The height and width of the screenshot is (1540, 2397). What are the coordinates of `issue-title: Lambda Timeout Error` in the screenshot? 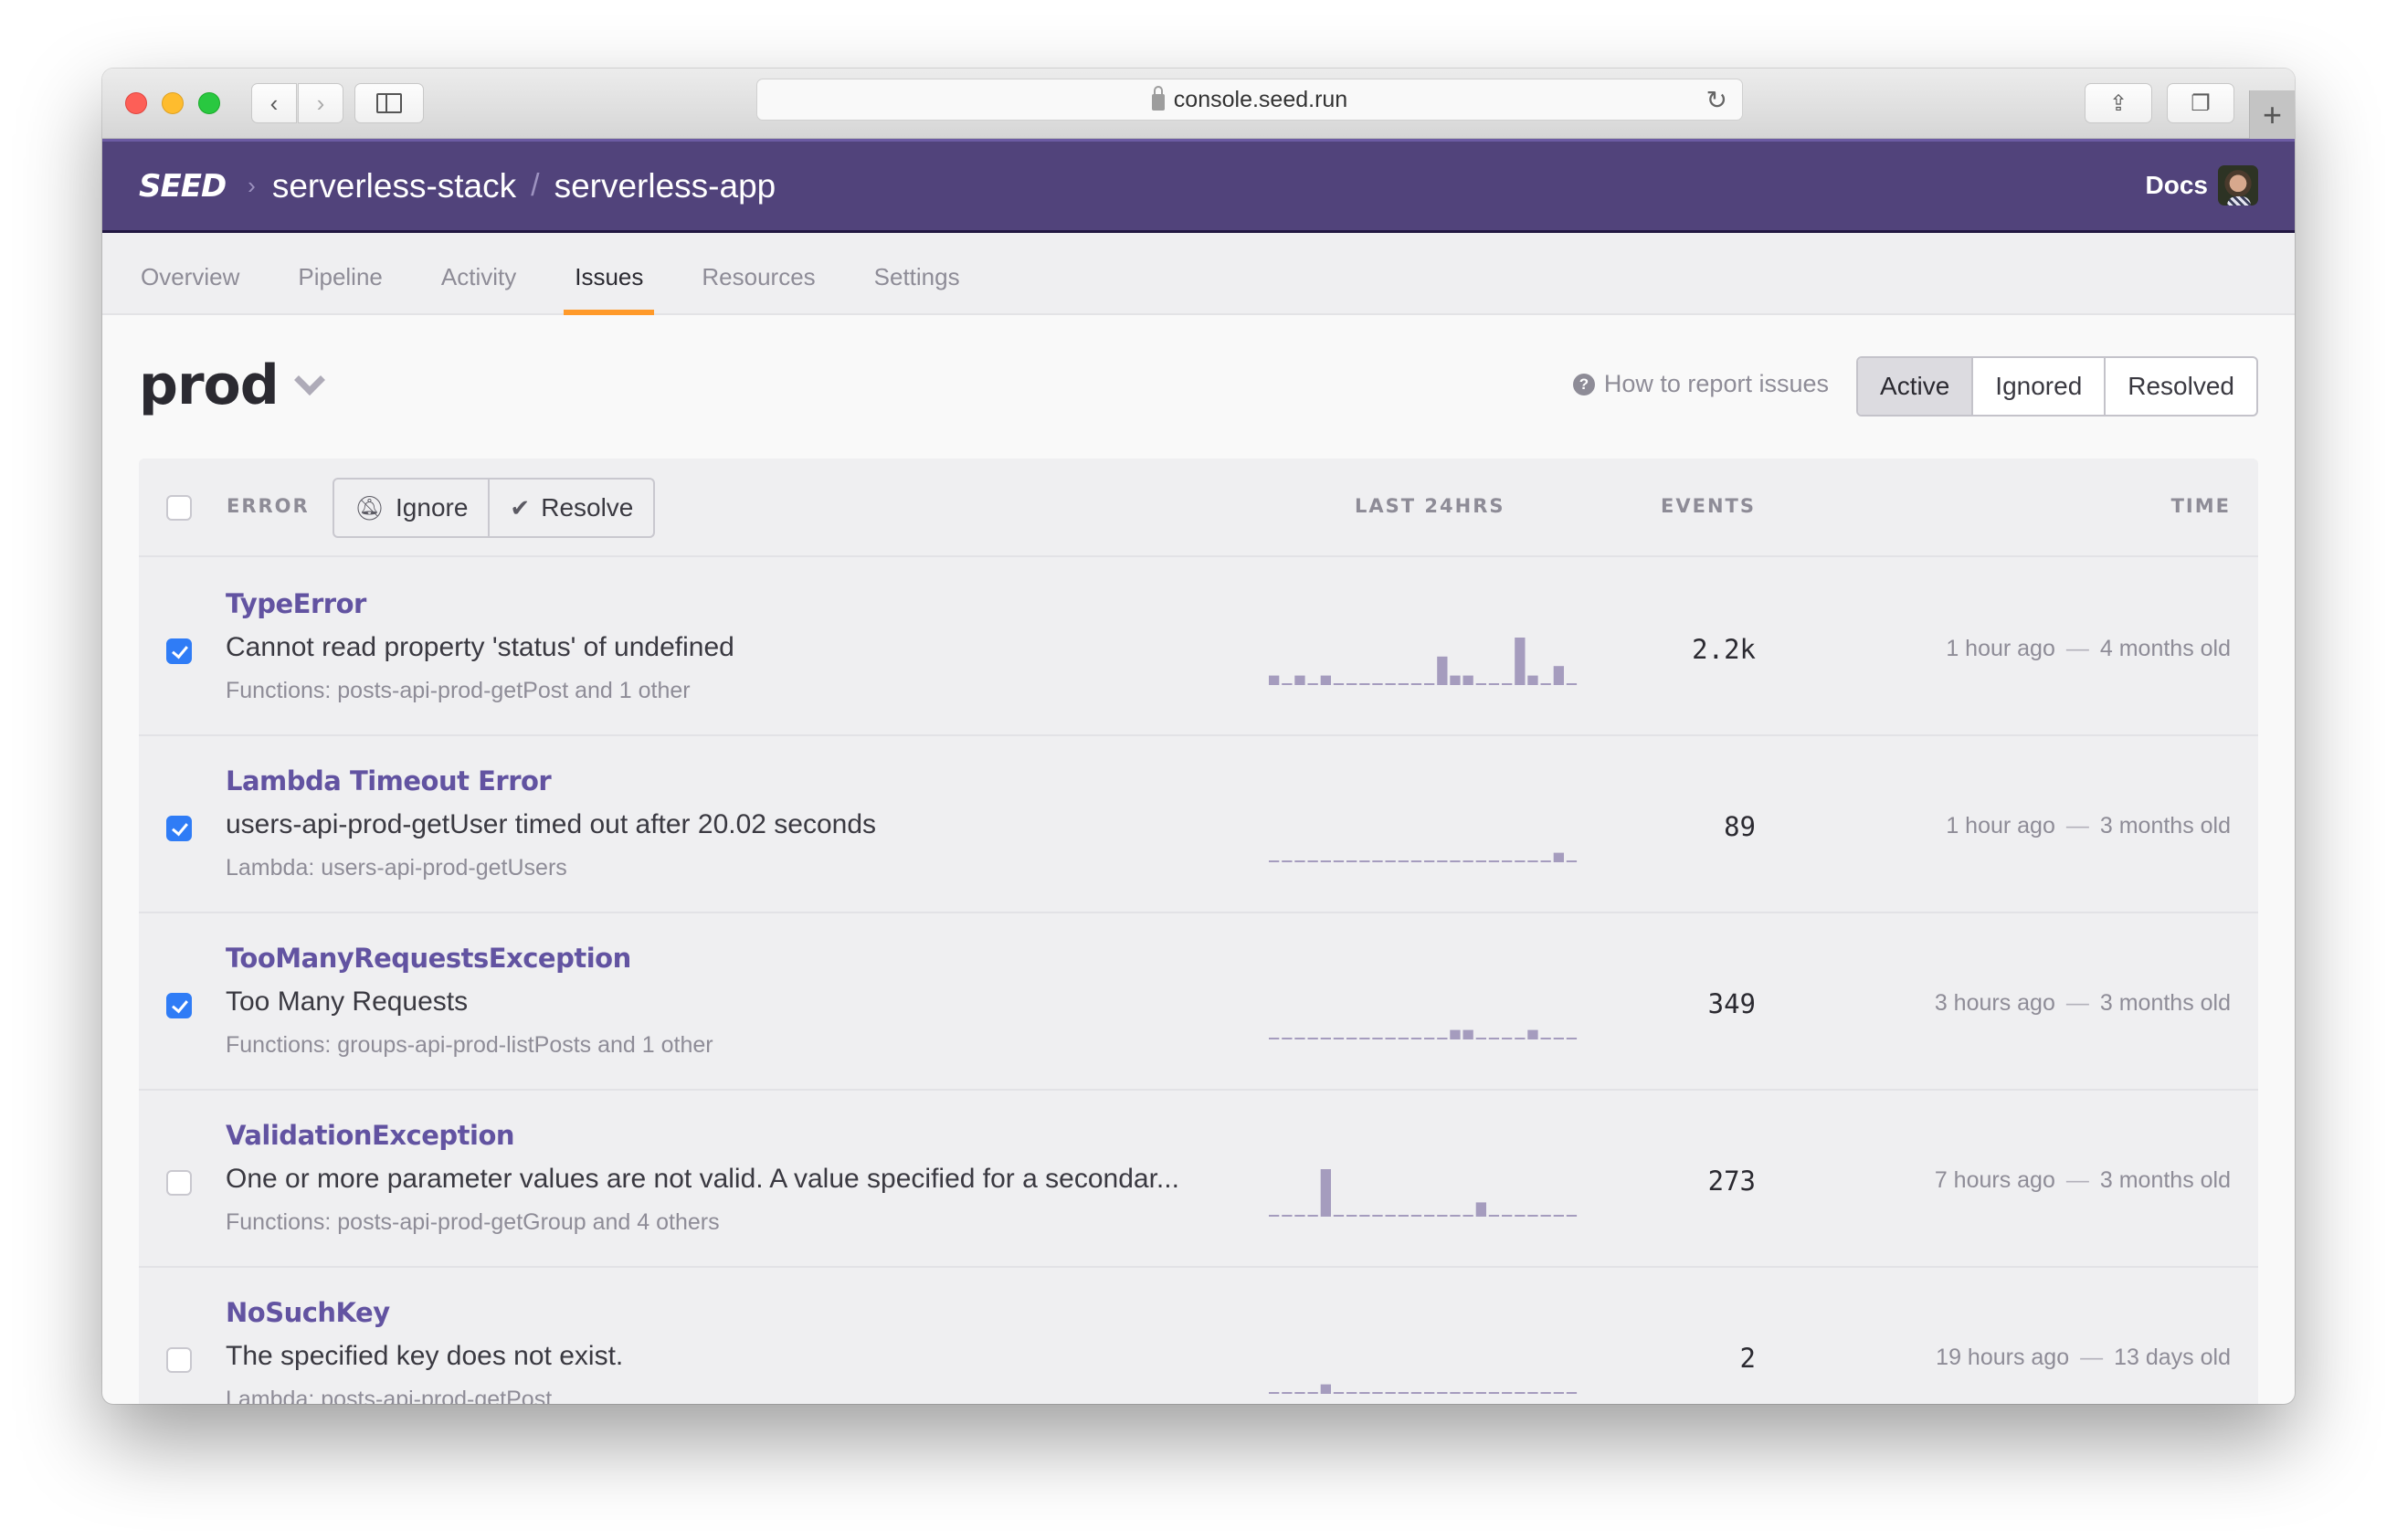 It's located at (389, 781).